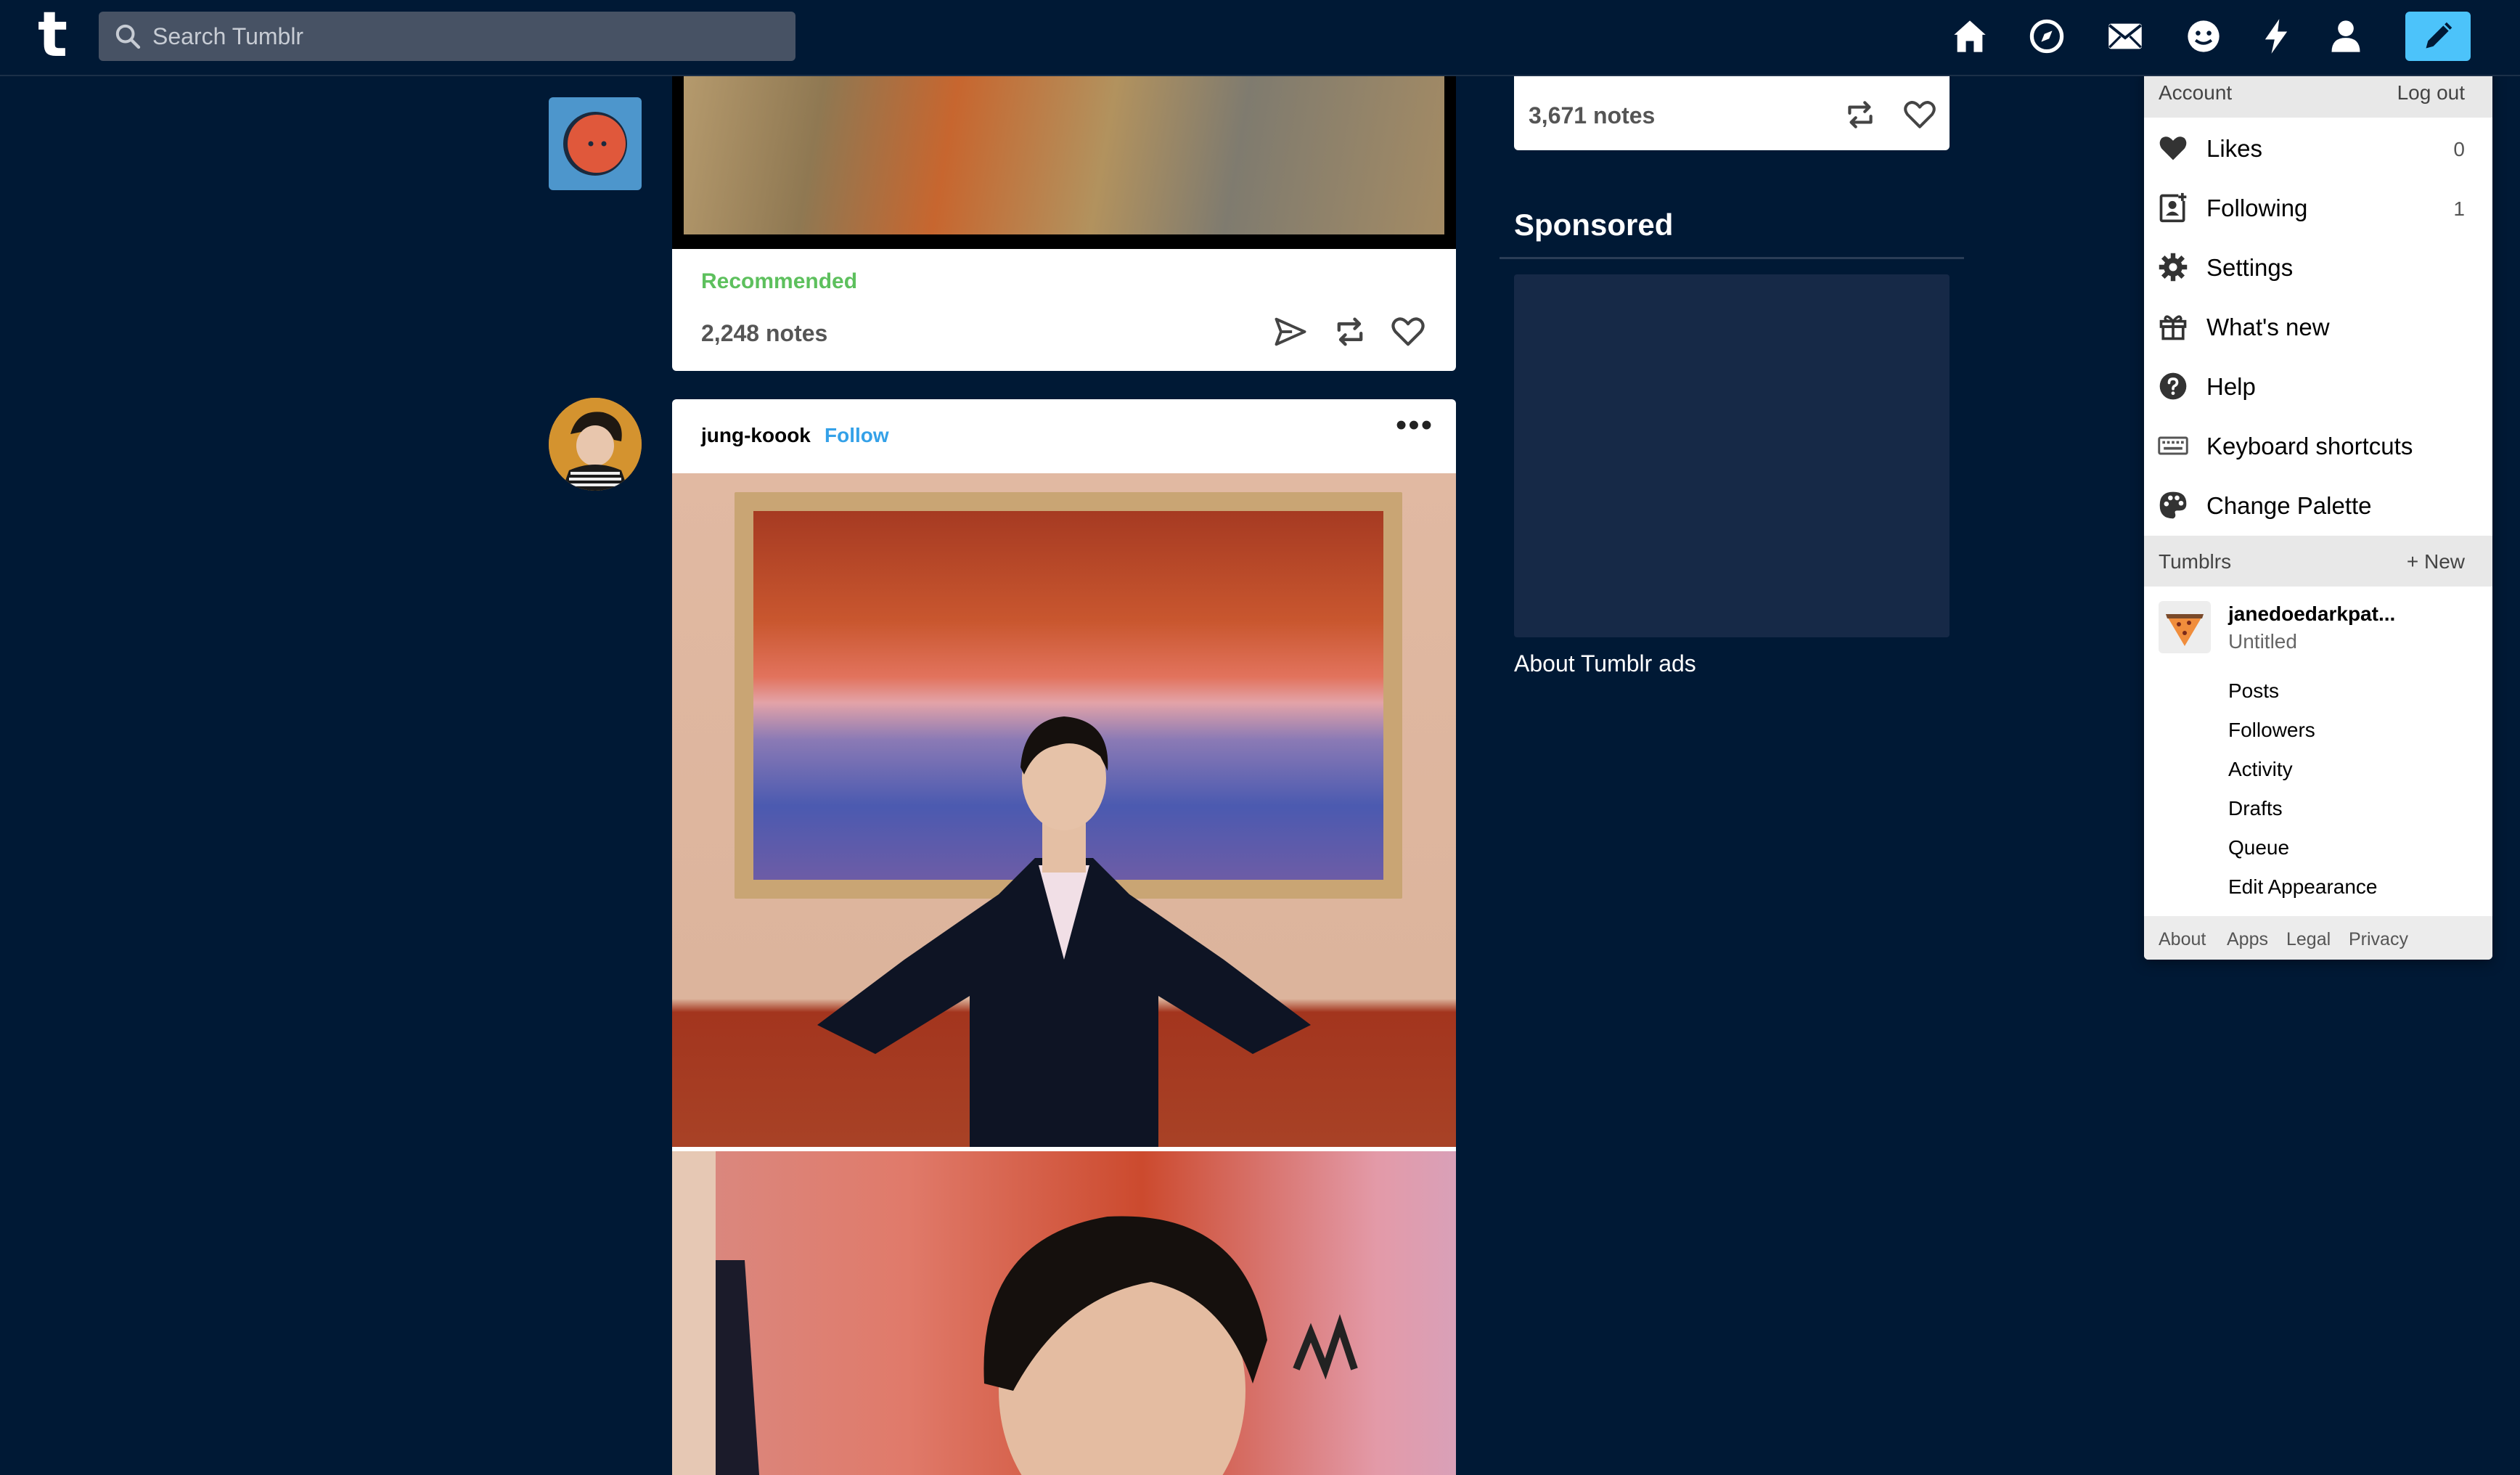 This screenshot has height=1475, width=2520. Describe the element at coordinates (1290, 332) in the screenshot. I see `share-icon` at that location.